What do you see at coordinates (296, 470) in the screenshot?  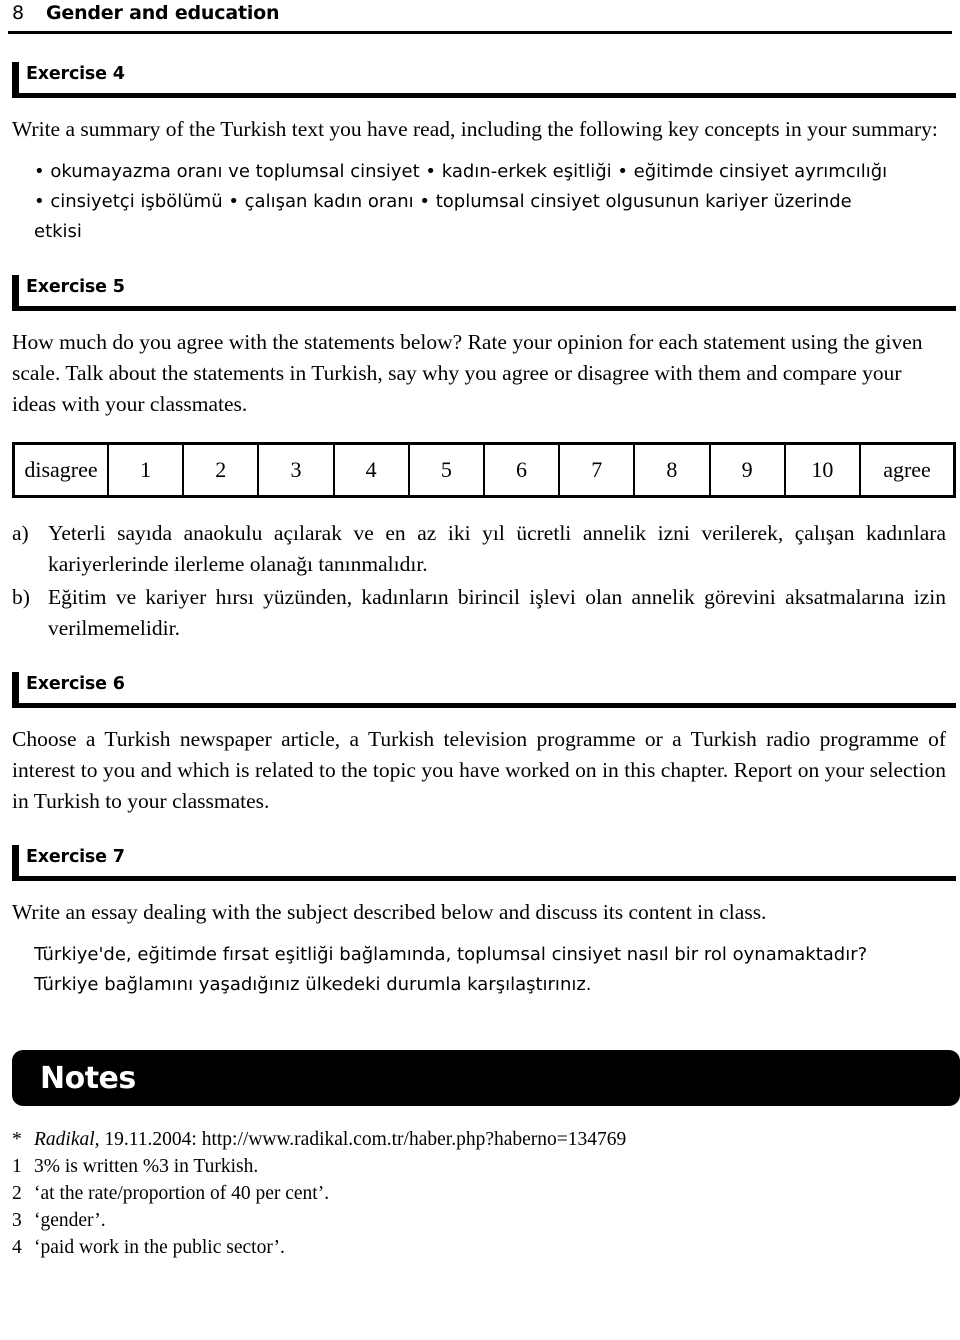 I see `scale-cell-3: 3` at bounding box center [296, 470].